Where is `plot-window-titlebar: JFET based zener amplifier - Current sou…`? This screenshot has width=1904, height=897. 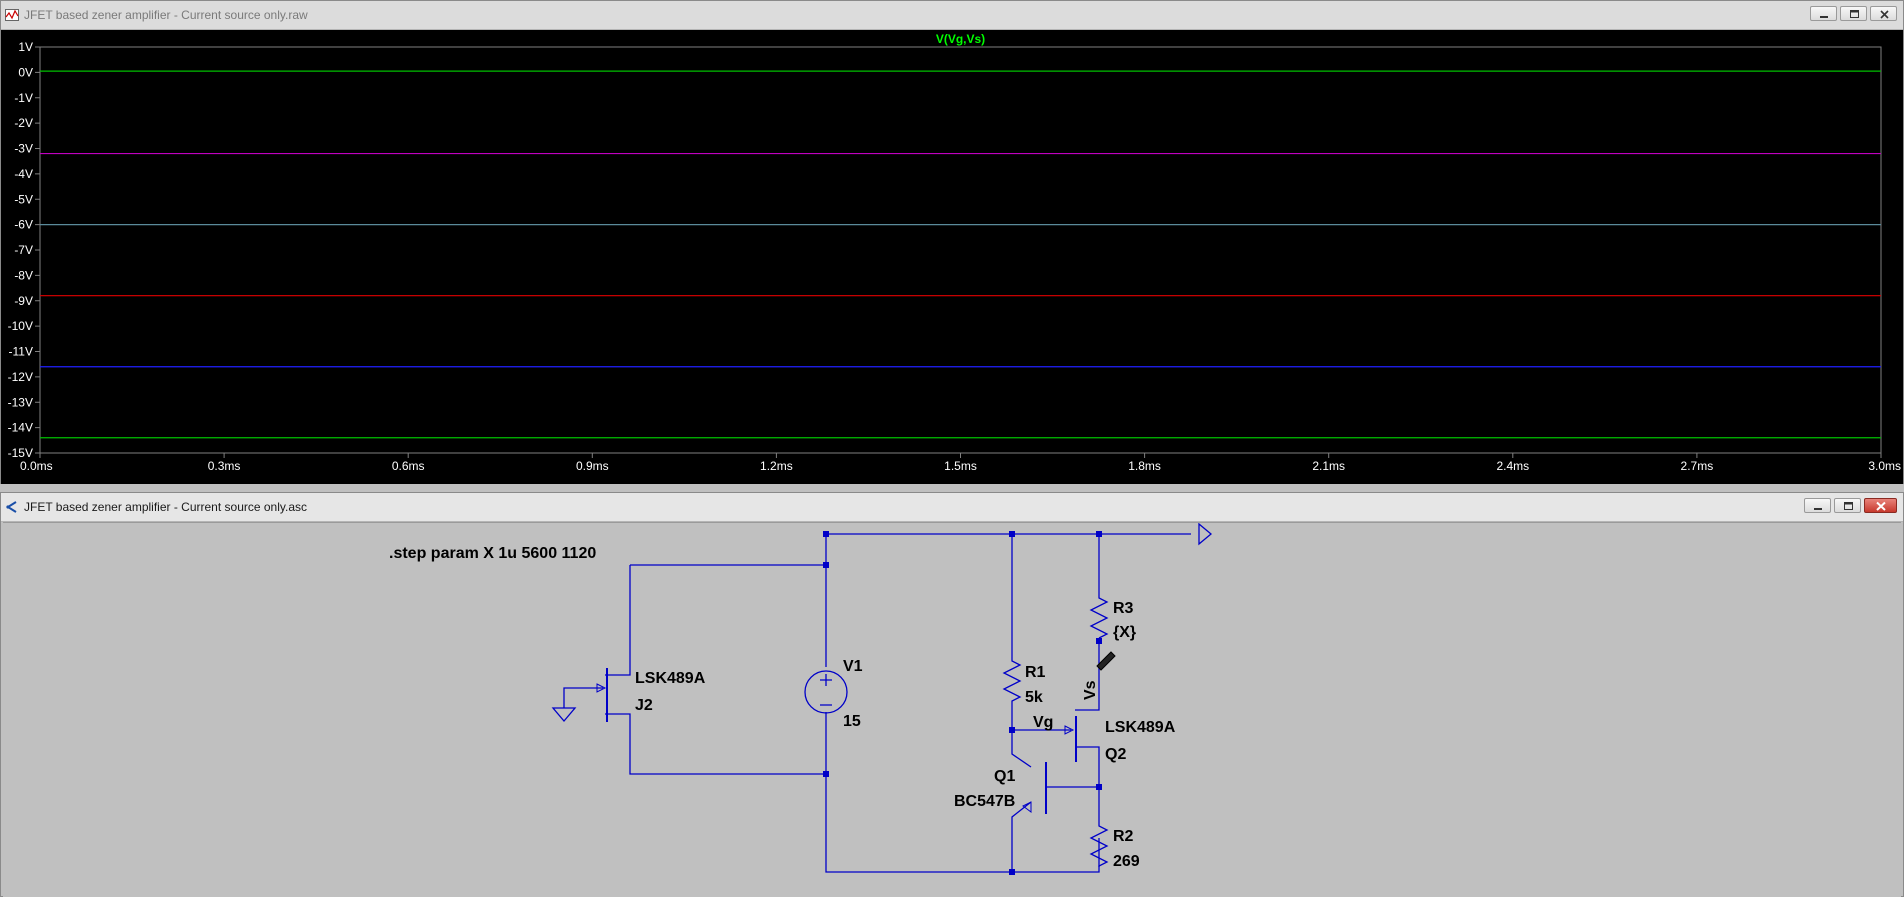 plot-window-titlebar: JFET based zener amplifier - Current sou… is located at coordinates (952, 15).